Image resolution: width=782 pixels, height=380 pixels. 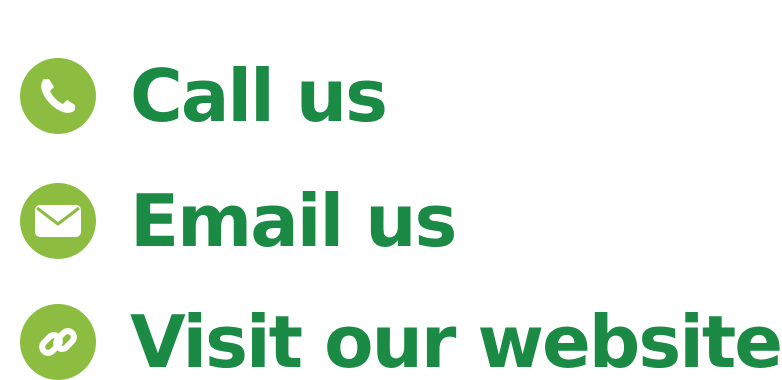 What do you see at coordinates (58, 221) in the screenshot?
I see `envelope-icon` at bounding box center [58, 221].